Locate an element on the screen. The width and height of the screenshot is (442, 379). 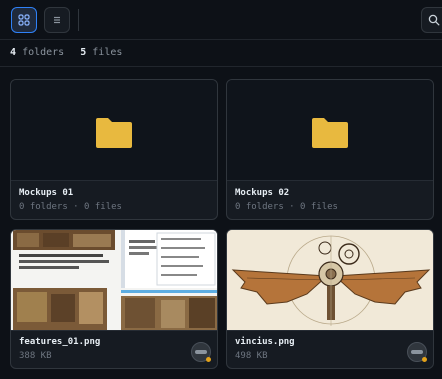
search-icon is located at coordinates (434, 20).